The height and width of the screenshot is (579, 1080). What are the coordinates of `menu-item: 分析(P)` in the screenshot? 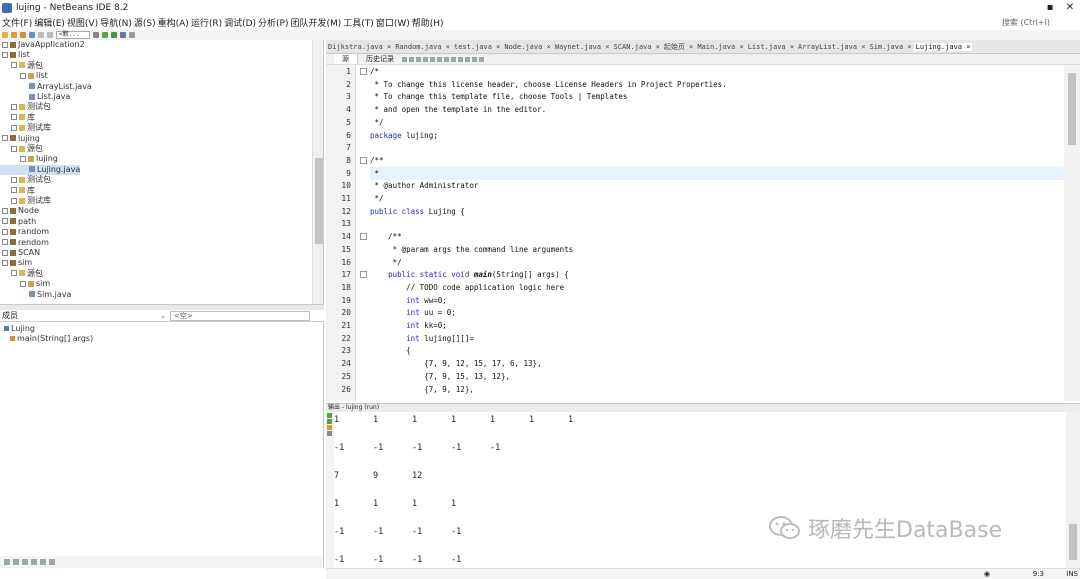 It's located at (273, 22).